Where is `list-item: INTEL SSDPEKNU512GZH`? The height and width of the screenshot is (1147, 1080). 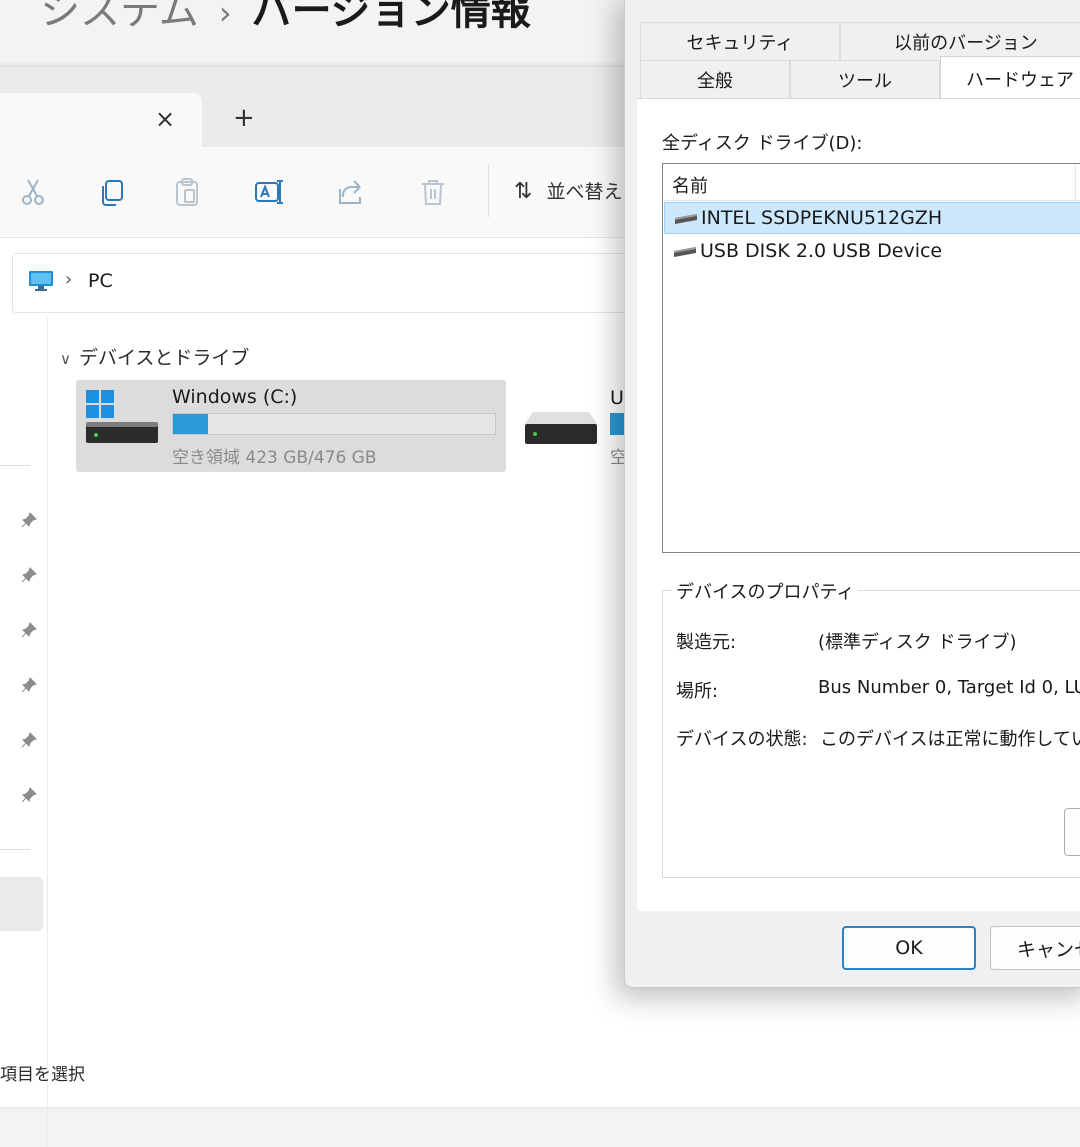 list-item: INTEL SSDPEKNU512GZH is located at coordinates (872, 218).